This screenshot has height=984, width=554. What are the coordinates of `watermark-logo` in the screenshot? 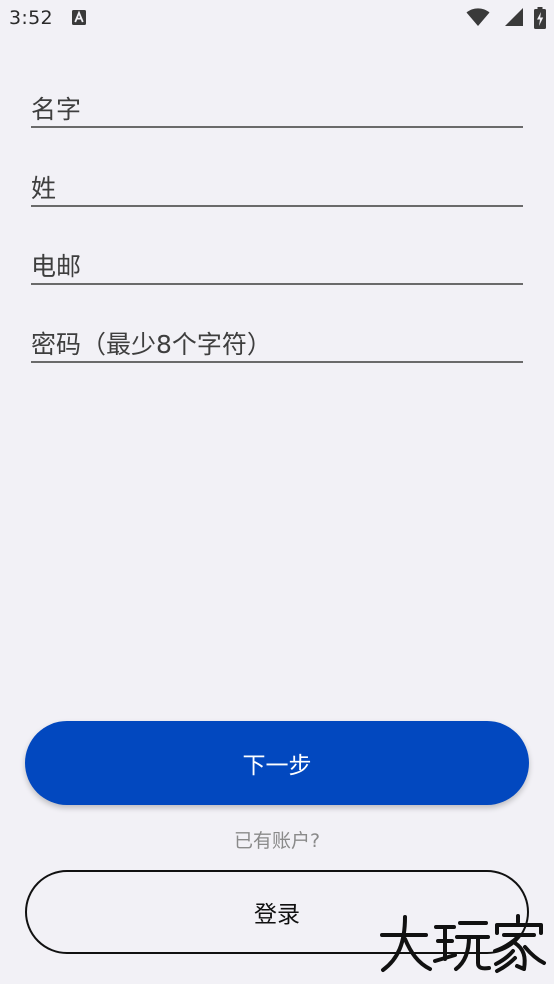 It's located at (463, 943).